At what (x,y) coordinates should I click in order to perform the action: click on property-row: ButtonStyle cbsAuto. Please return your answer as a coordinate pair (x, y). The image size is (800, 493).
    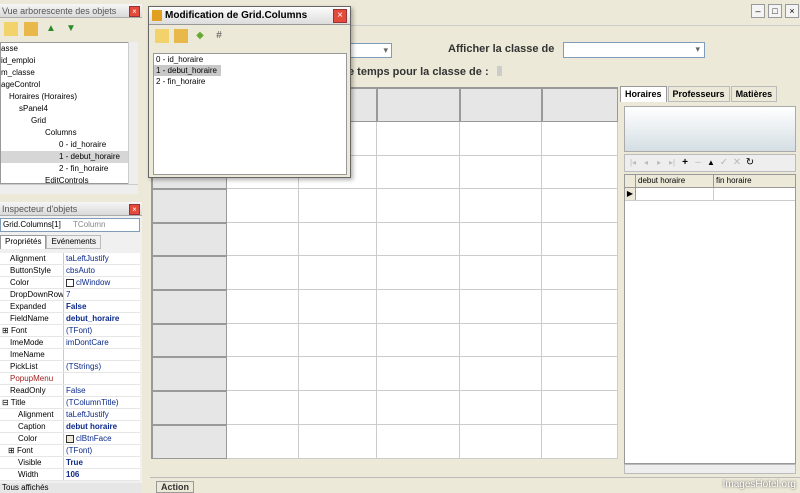
    Looking at the image, I should click on (70, 271).